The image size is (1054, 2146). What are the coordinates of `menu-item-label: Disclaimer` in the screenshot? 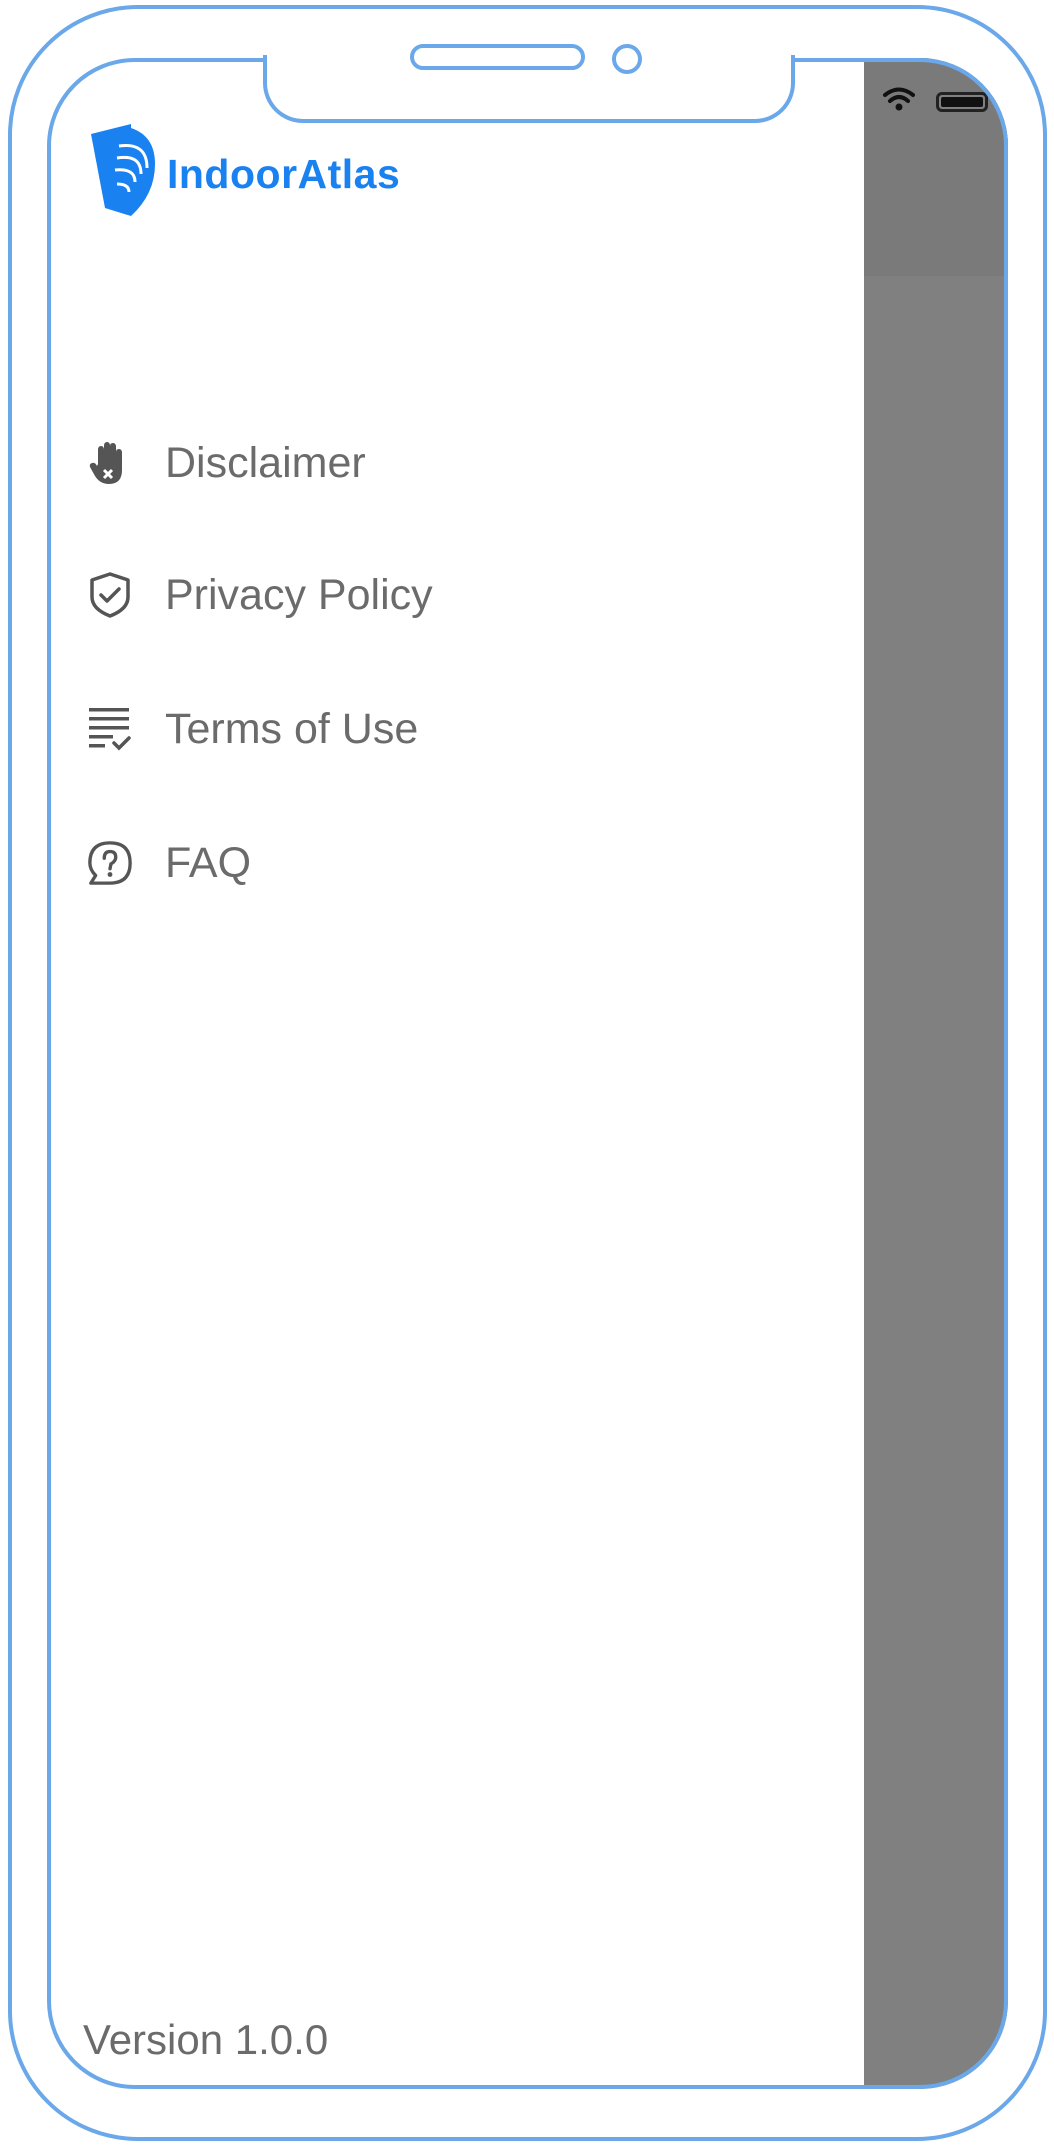 It's located at (265, 462).